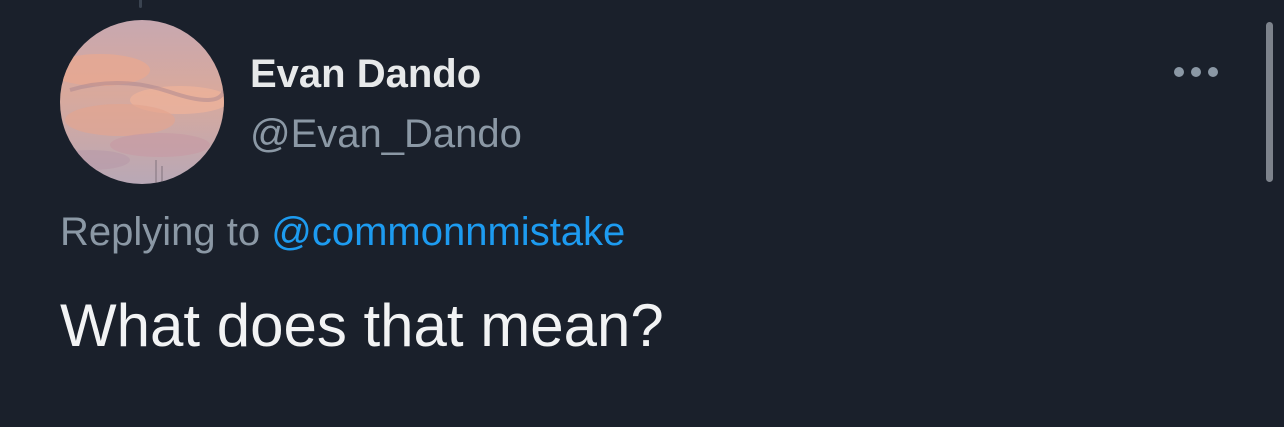  Describe the element at coordinates (140, 4) in the screenshot. I see `thread-connector-line` at that location.